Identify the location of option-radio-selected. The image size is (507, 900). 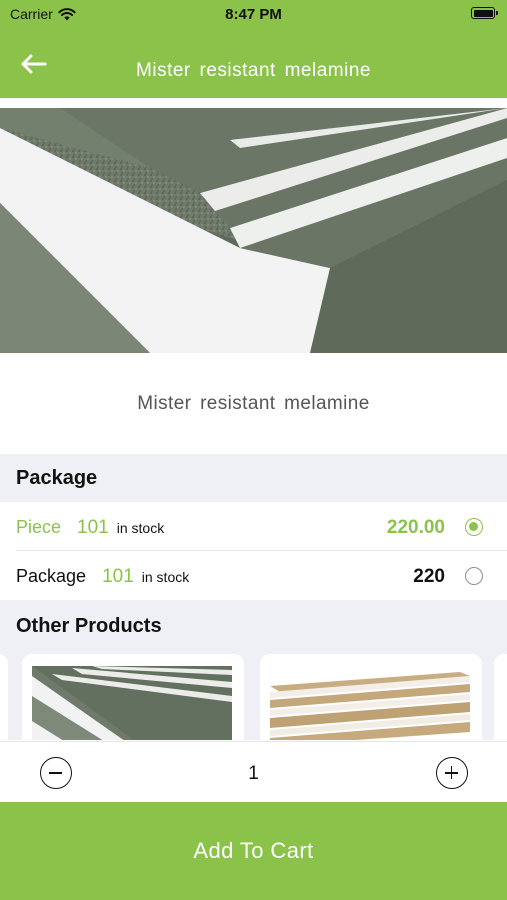
(474, 527).